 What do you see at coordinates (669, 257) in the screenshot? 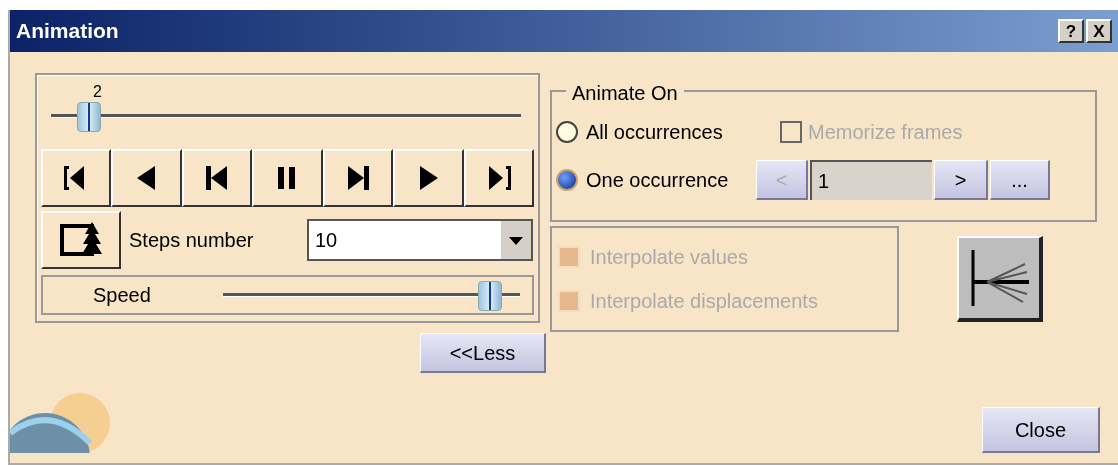
I see `checkbox-label: Interpolate values` at bounding box center [669, 257].